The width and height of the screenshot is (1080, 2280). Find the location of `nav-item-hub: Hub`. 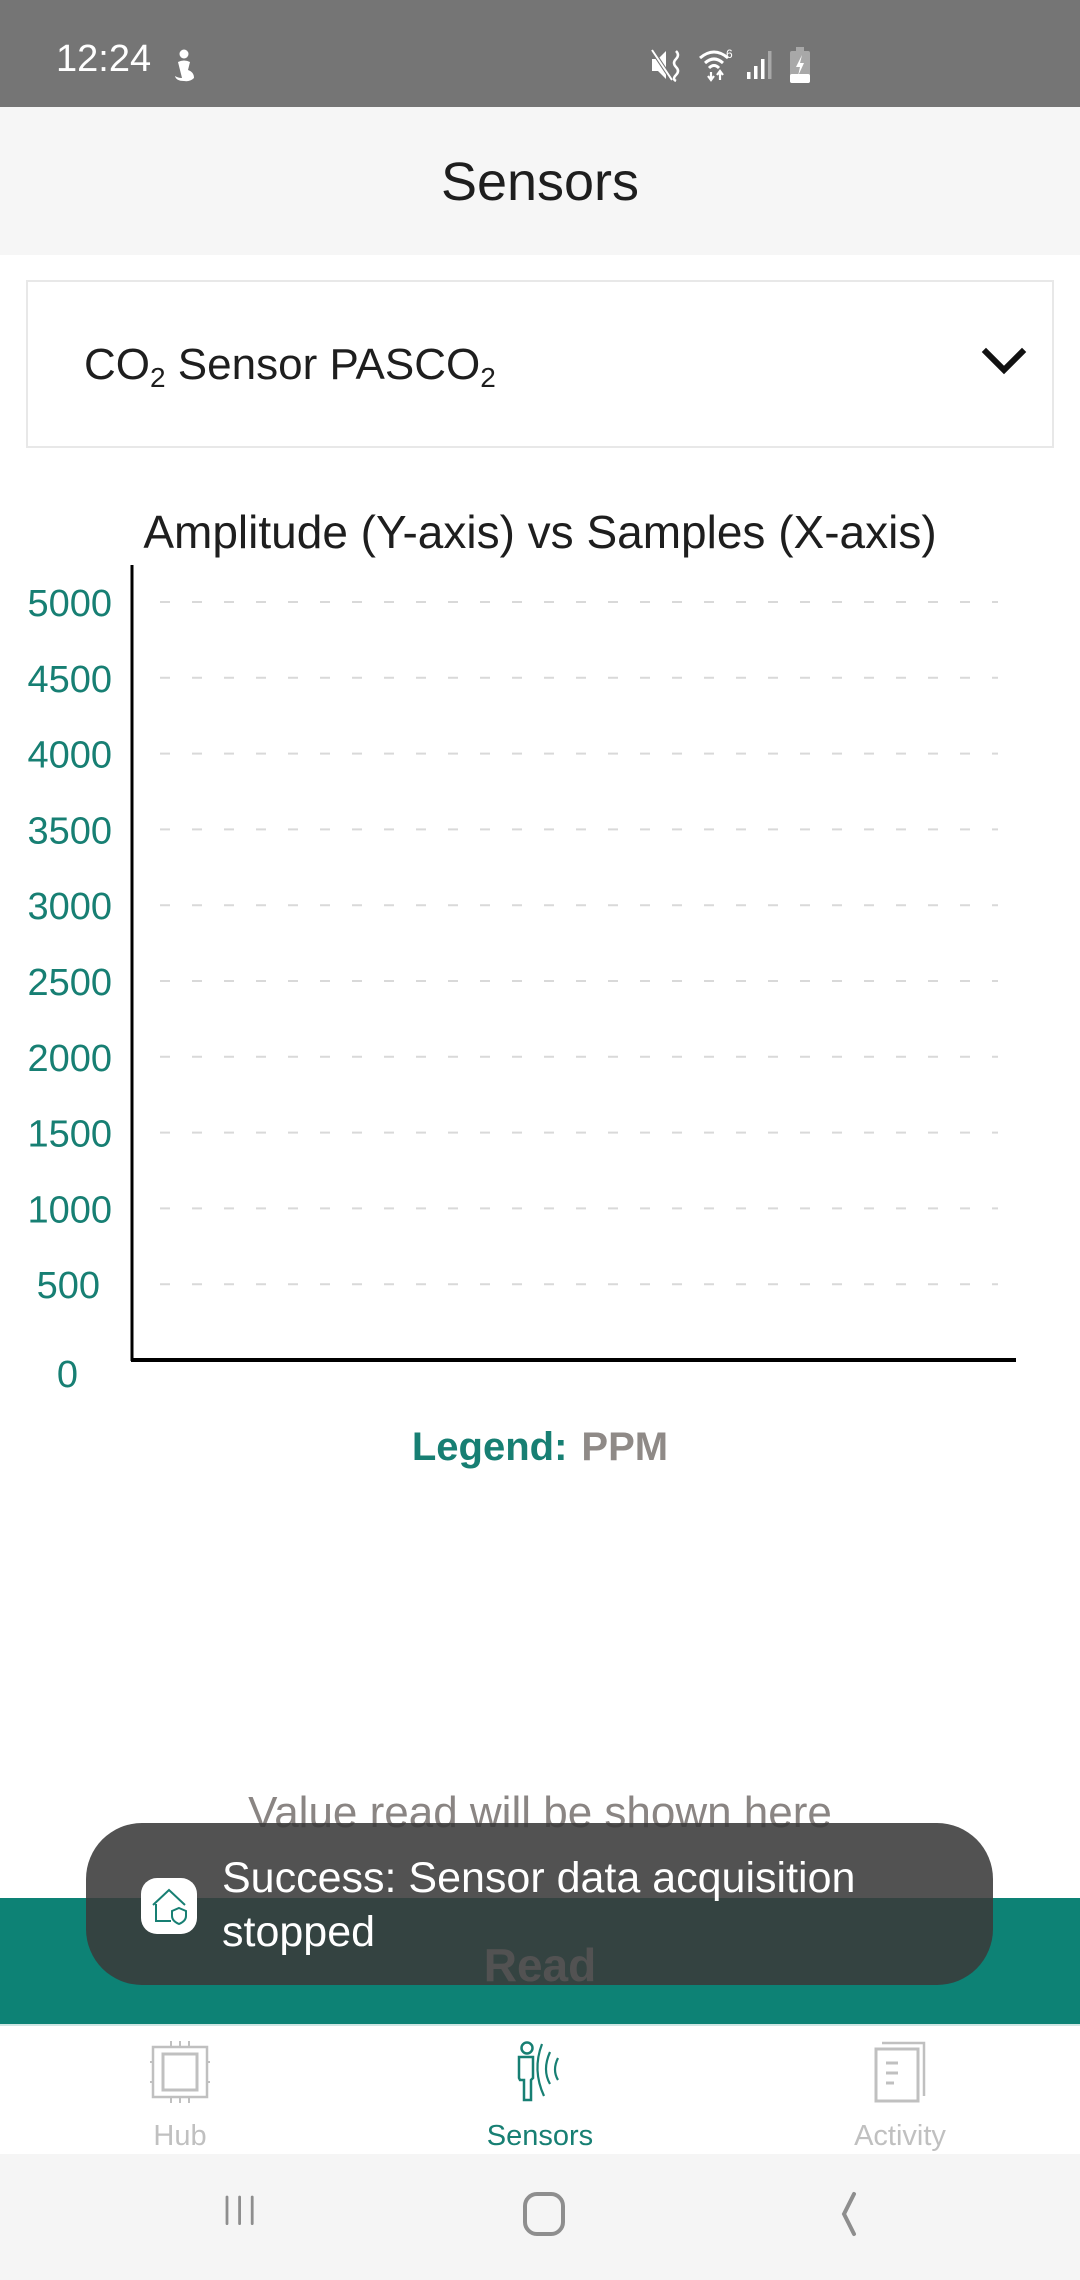

nav-item-hub: Hub is located at coordinates (180, 2091).